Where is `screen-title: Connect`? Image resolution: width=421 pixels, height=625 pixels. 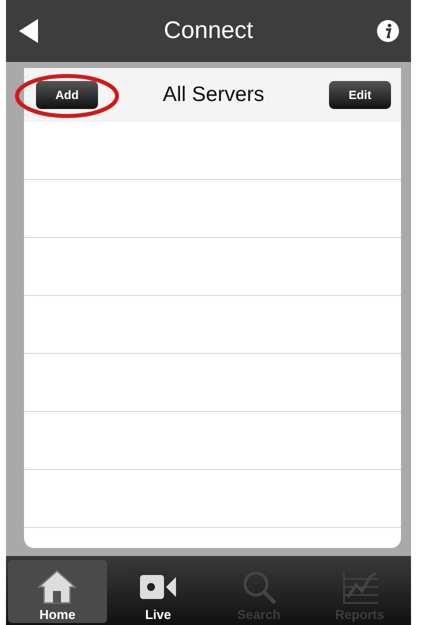 screen-title: Connect is located at coordinates (209, 31).